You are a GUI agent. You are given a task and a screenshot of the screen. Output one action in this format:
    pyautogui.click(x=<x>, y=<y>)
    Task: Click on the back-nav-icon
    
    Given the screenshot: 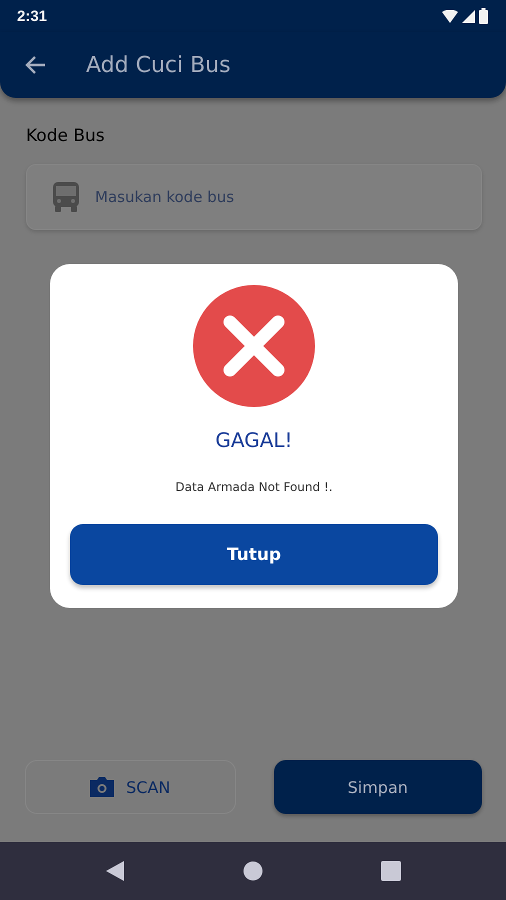 What is the action you would take?
    pyautogui.click(x=115, y=871)
    